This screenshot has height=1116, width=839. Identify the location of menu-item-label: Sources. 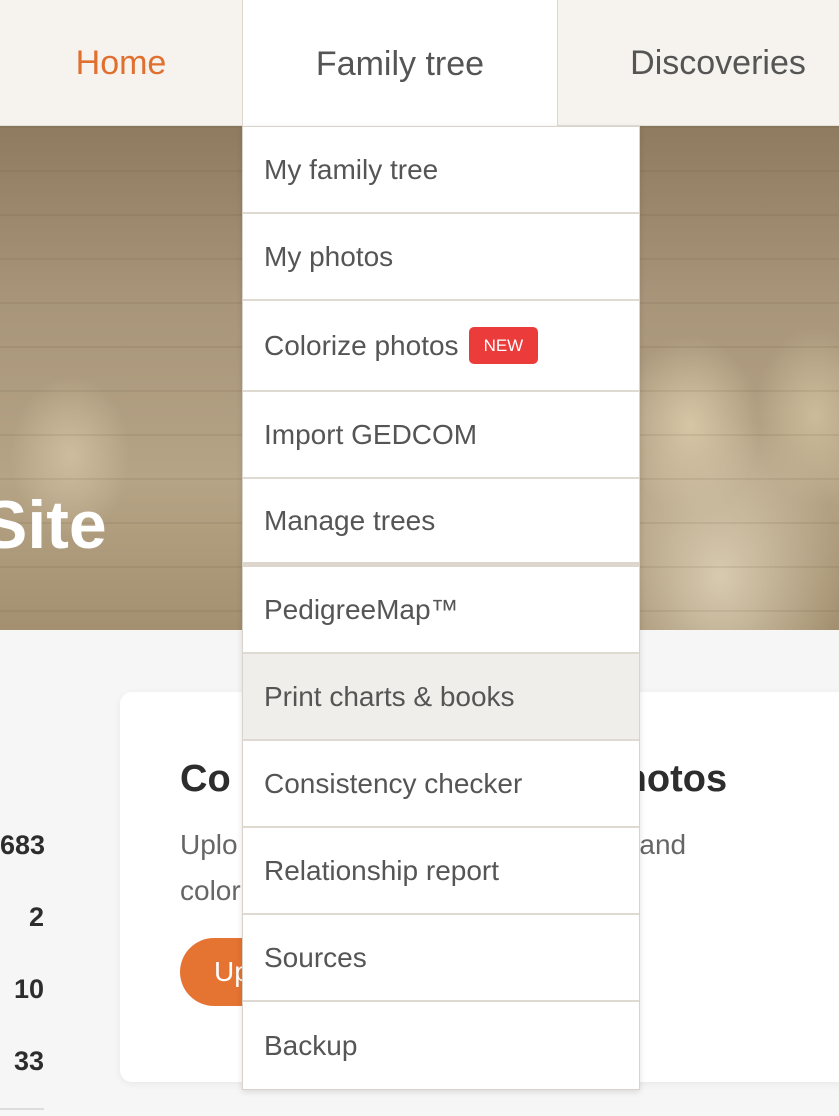
(315, 957).